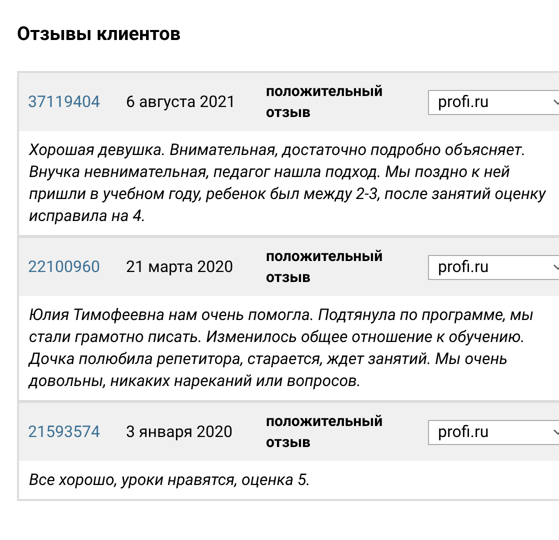 This screenshot has height=540, width=559. Describe the element at coordinates (99, 34) in the screenshot. I see `page-title: Отзывы клиентов` at that location.